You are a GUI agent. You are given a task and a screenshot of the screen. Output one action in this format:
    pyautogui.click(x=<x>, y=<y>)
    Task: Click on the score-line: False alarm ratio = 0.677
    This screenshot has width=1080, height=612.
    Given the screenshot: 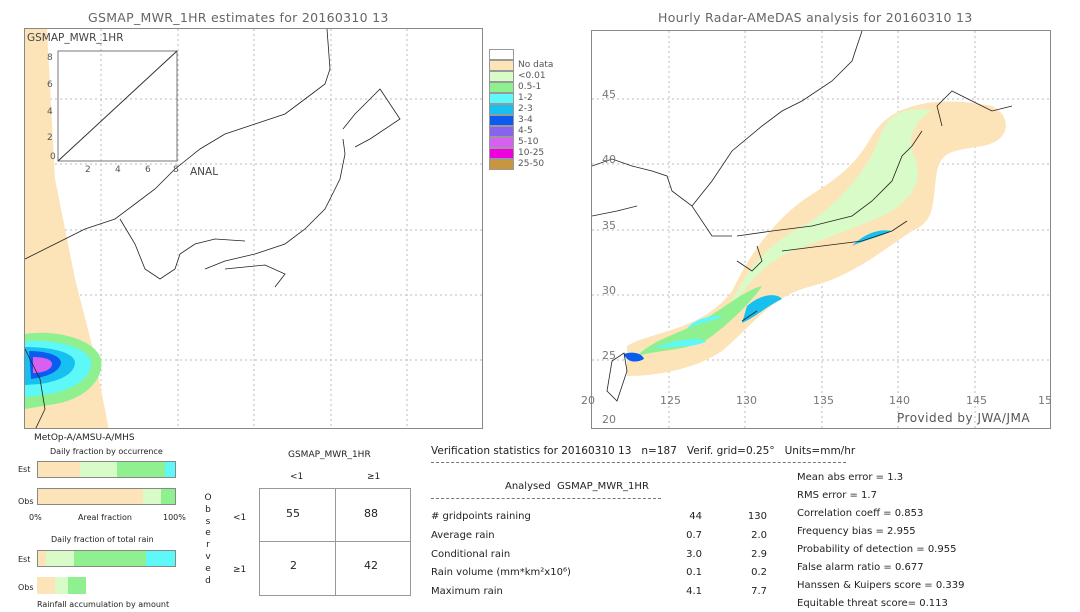 What is the action you would take?
    pyautogui.click(x=860, y=567)
    